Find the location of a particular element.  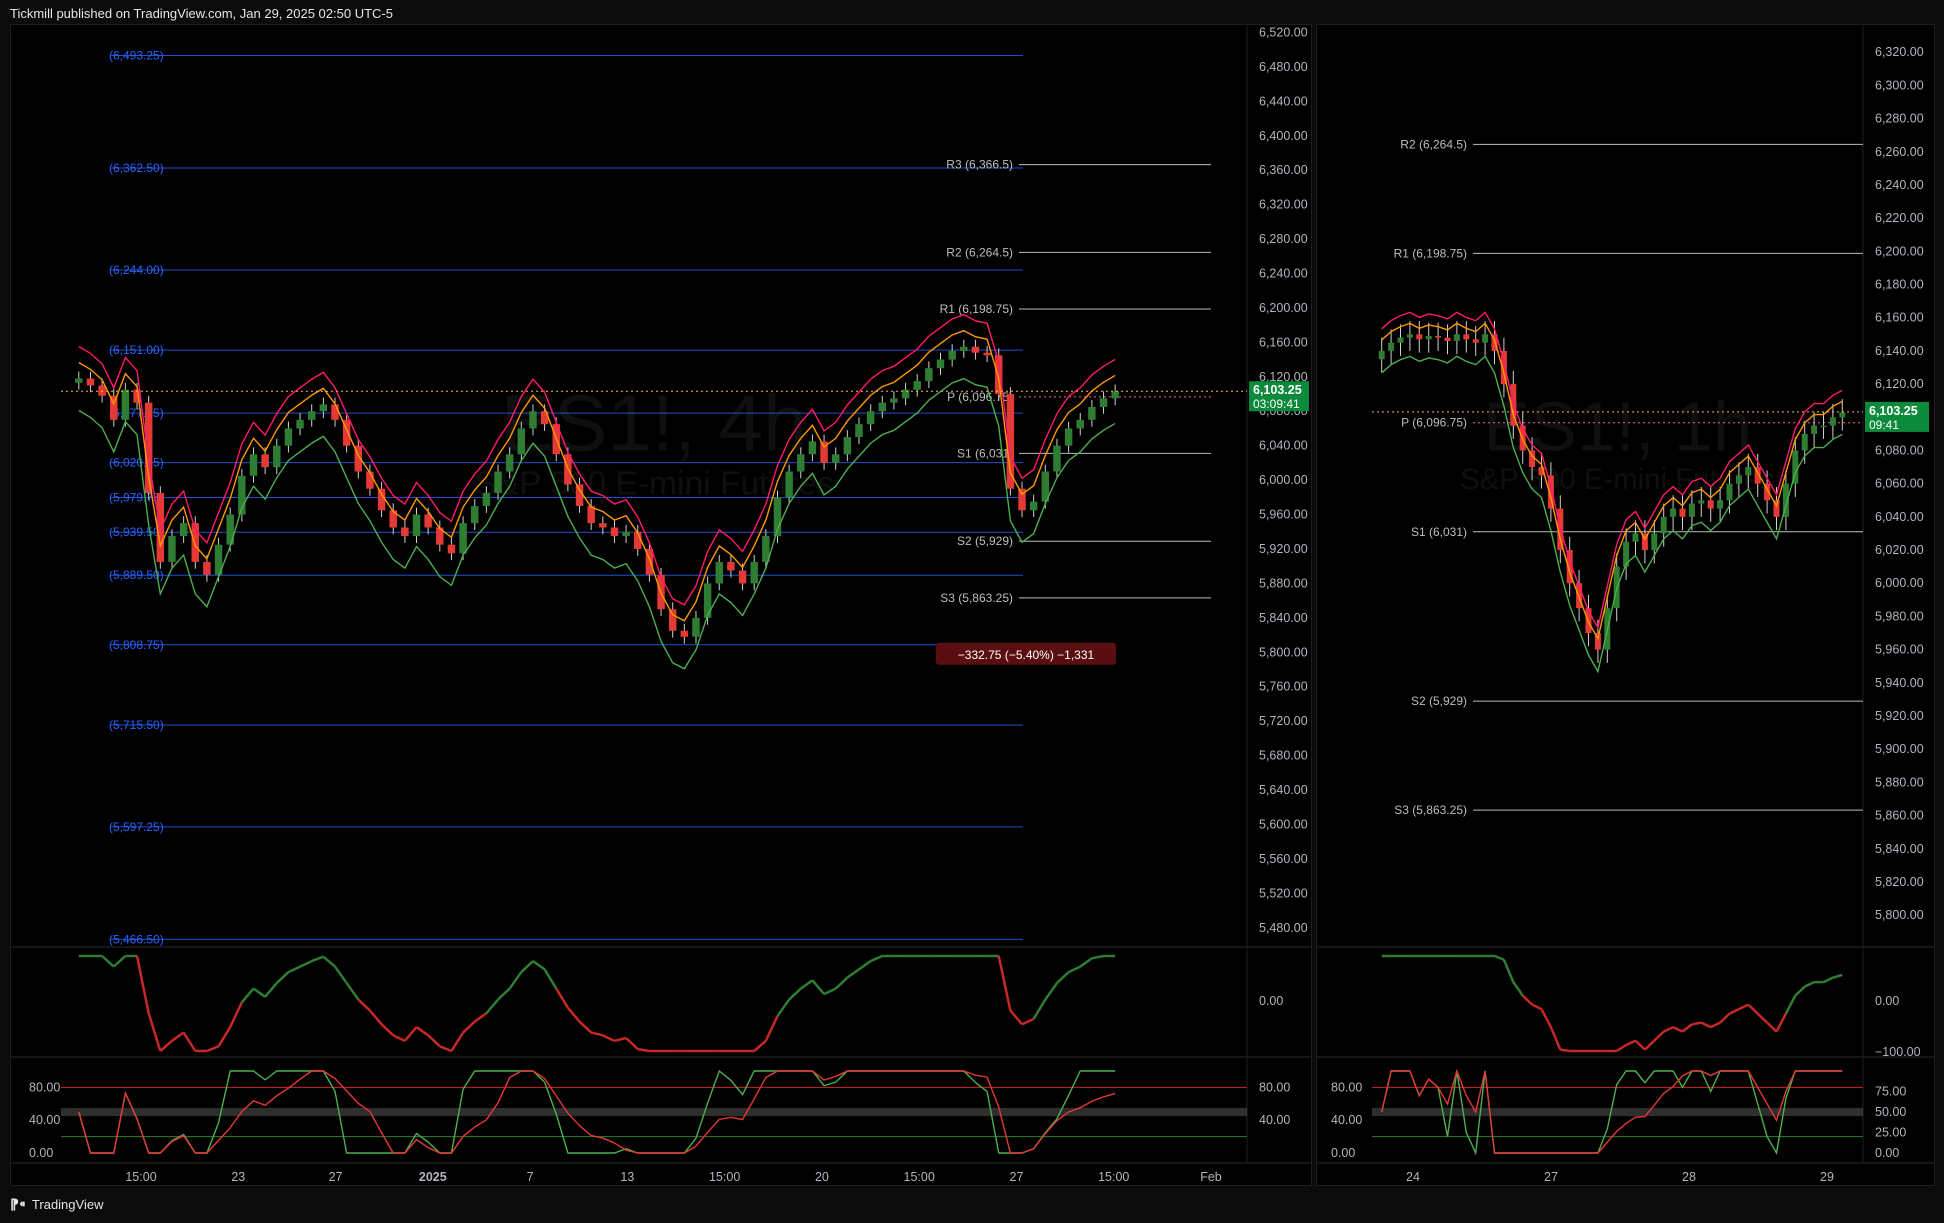

price-axis-tick-label: 6,140.00 is located at coordinates (1899, 351).